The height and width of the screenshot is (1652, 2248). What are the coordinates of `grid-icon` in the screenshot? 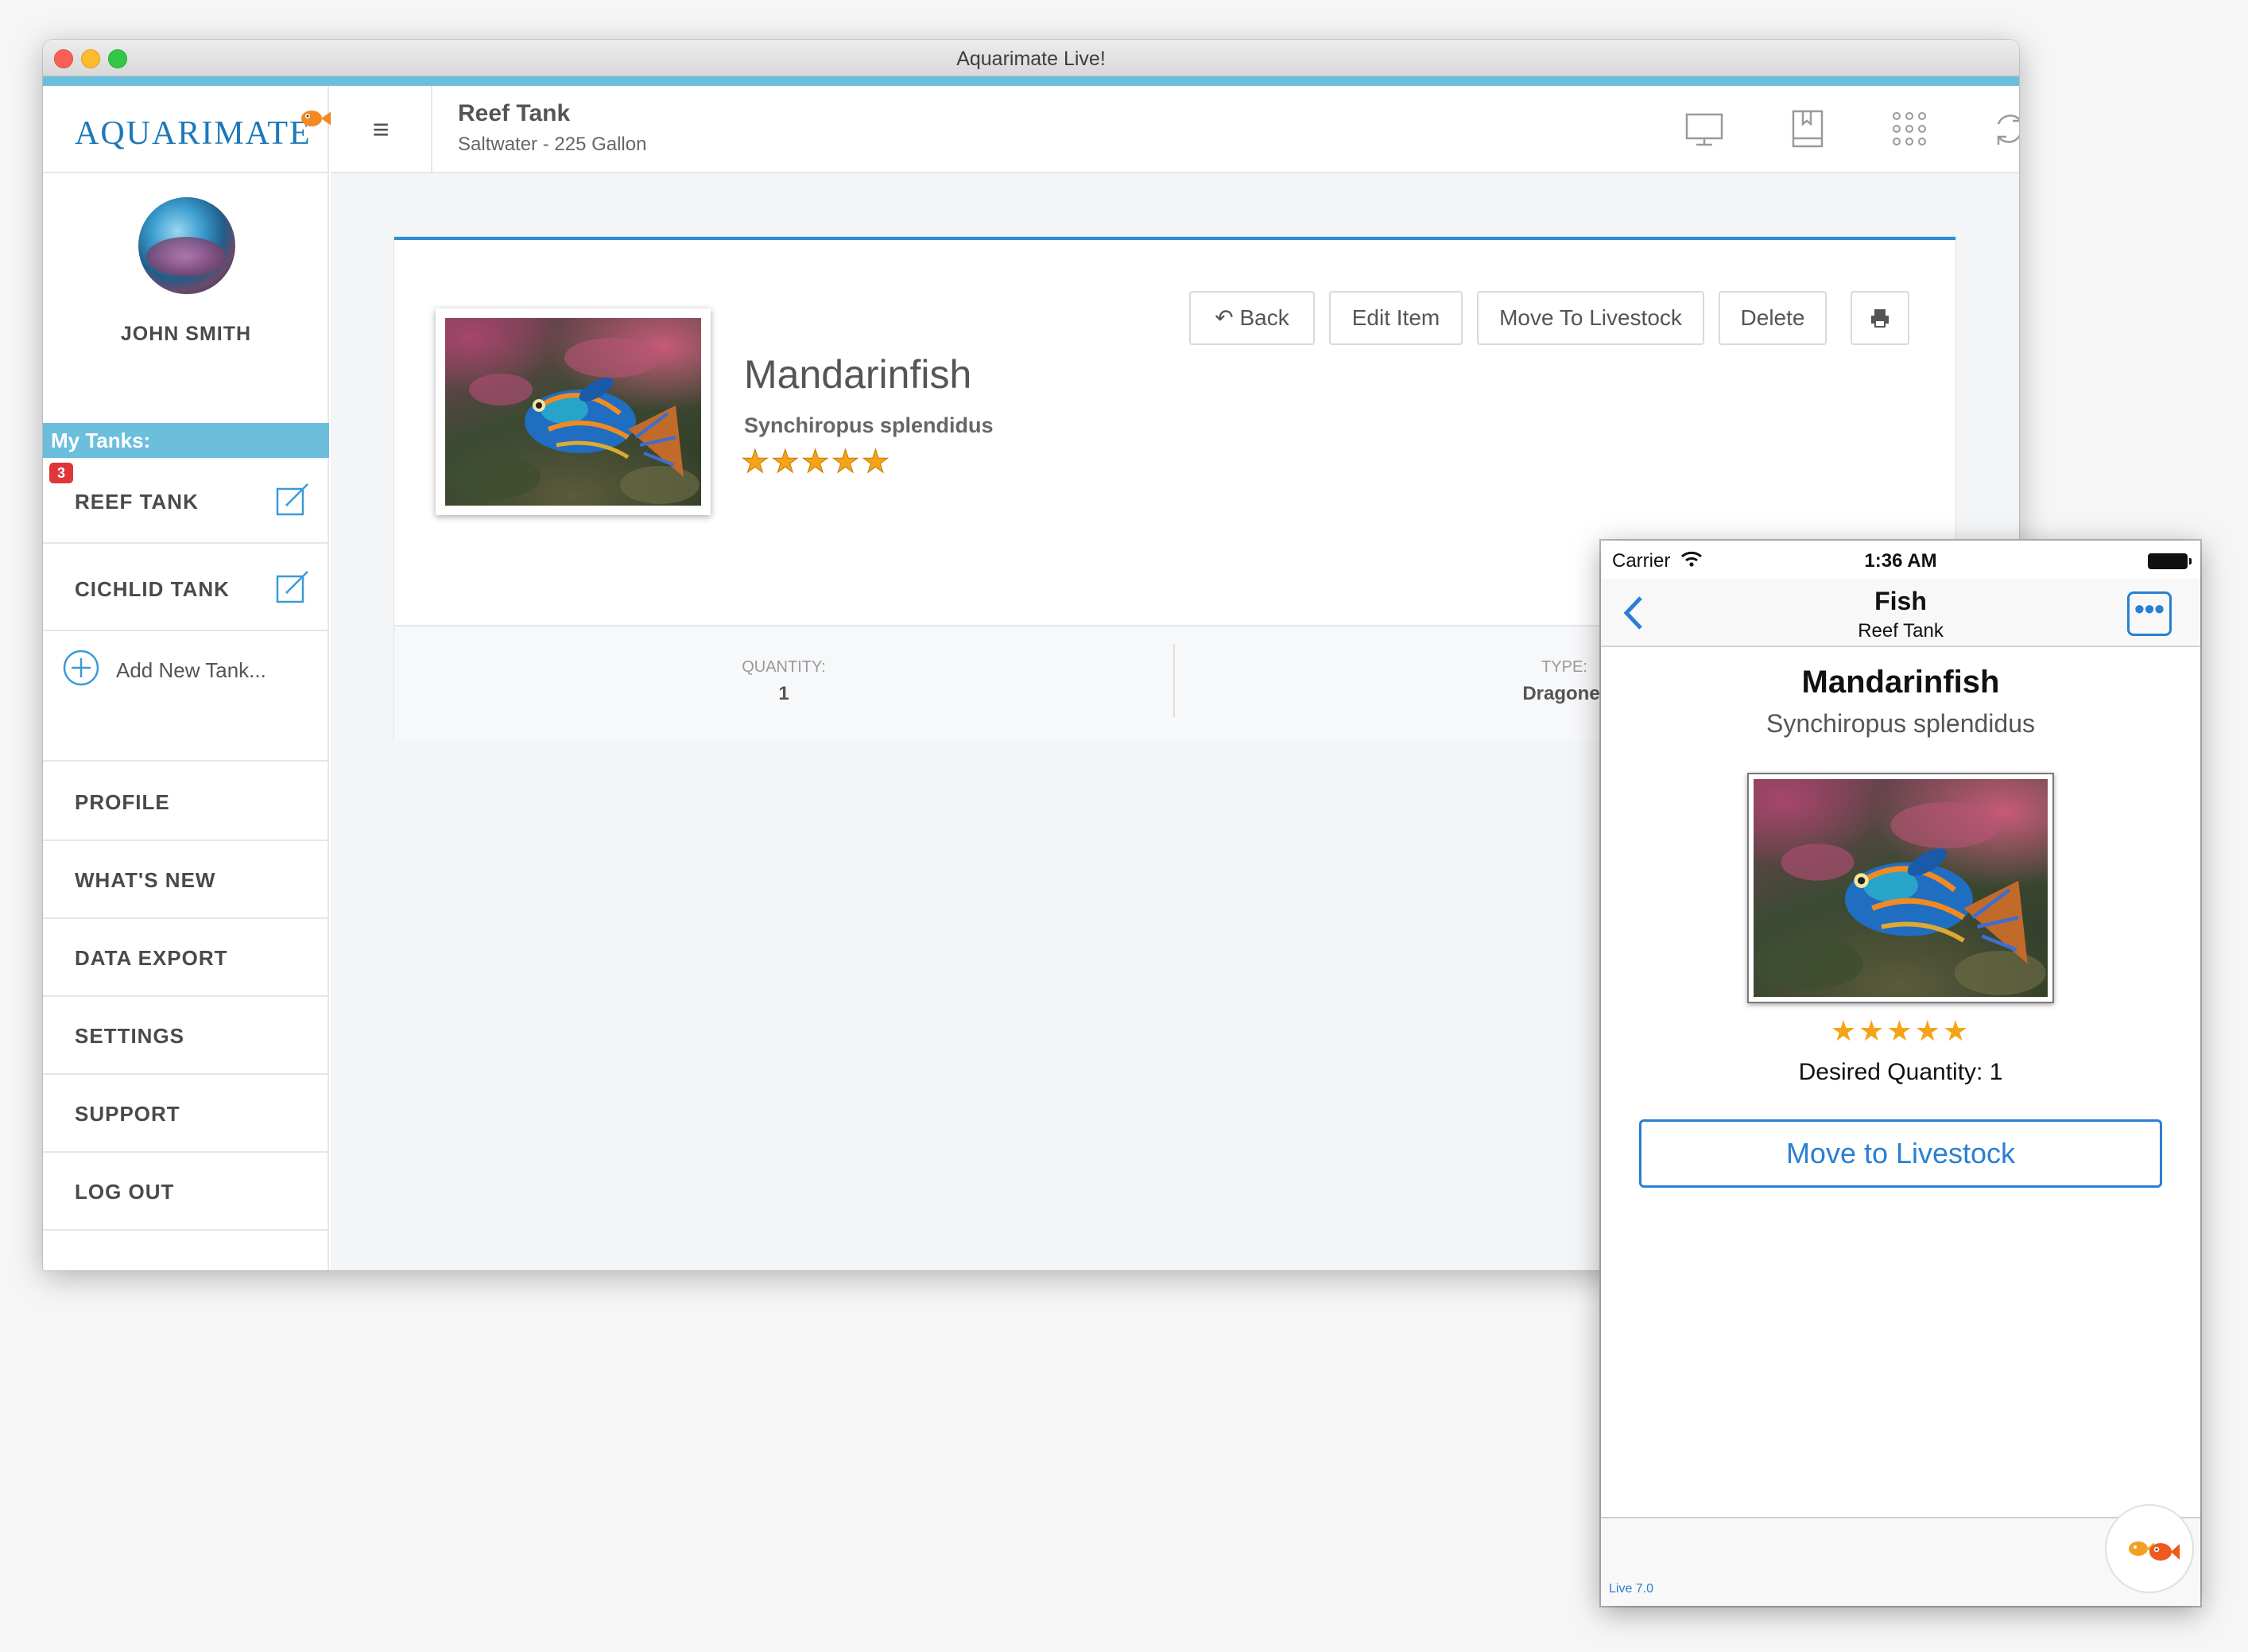 It's located at (1909, 129).